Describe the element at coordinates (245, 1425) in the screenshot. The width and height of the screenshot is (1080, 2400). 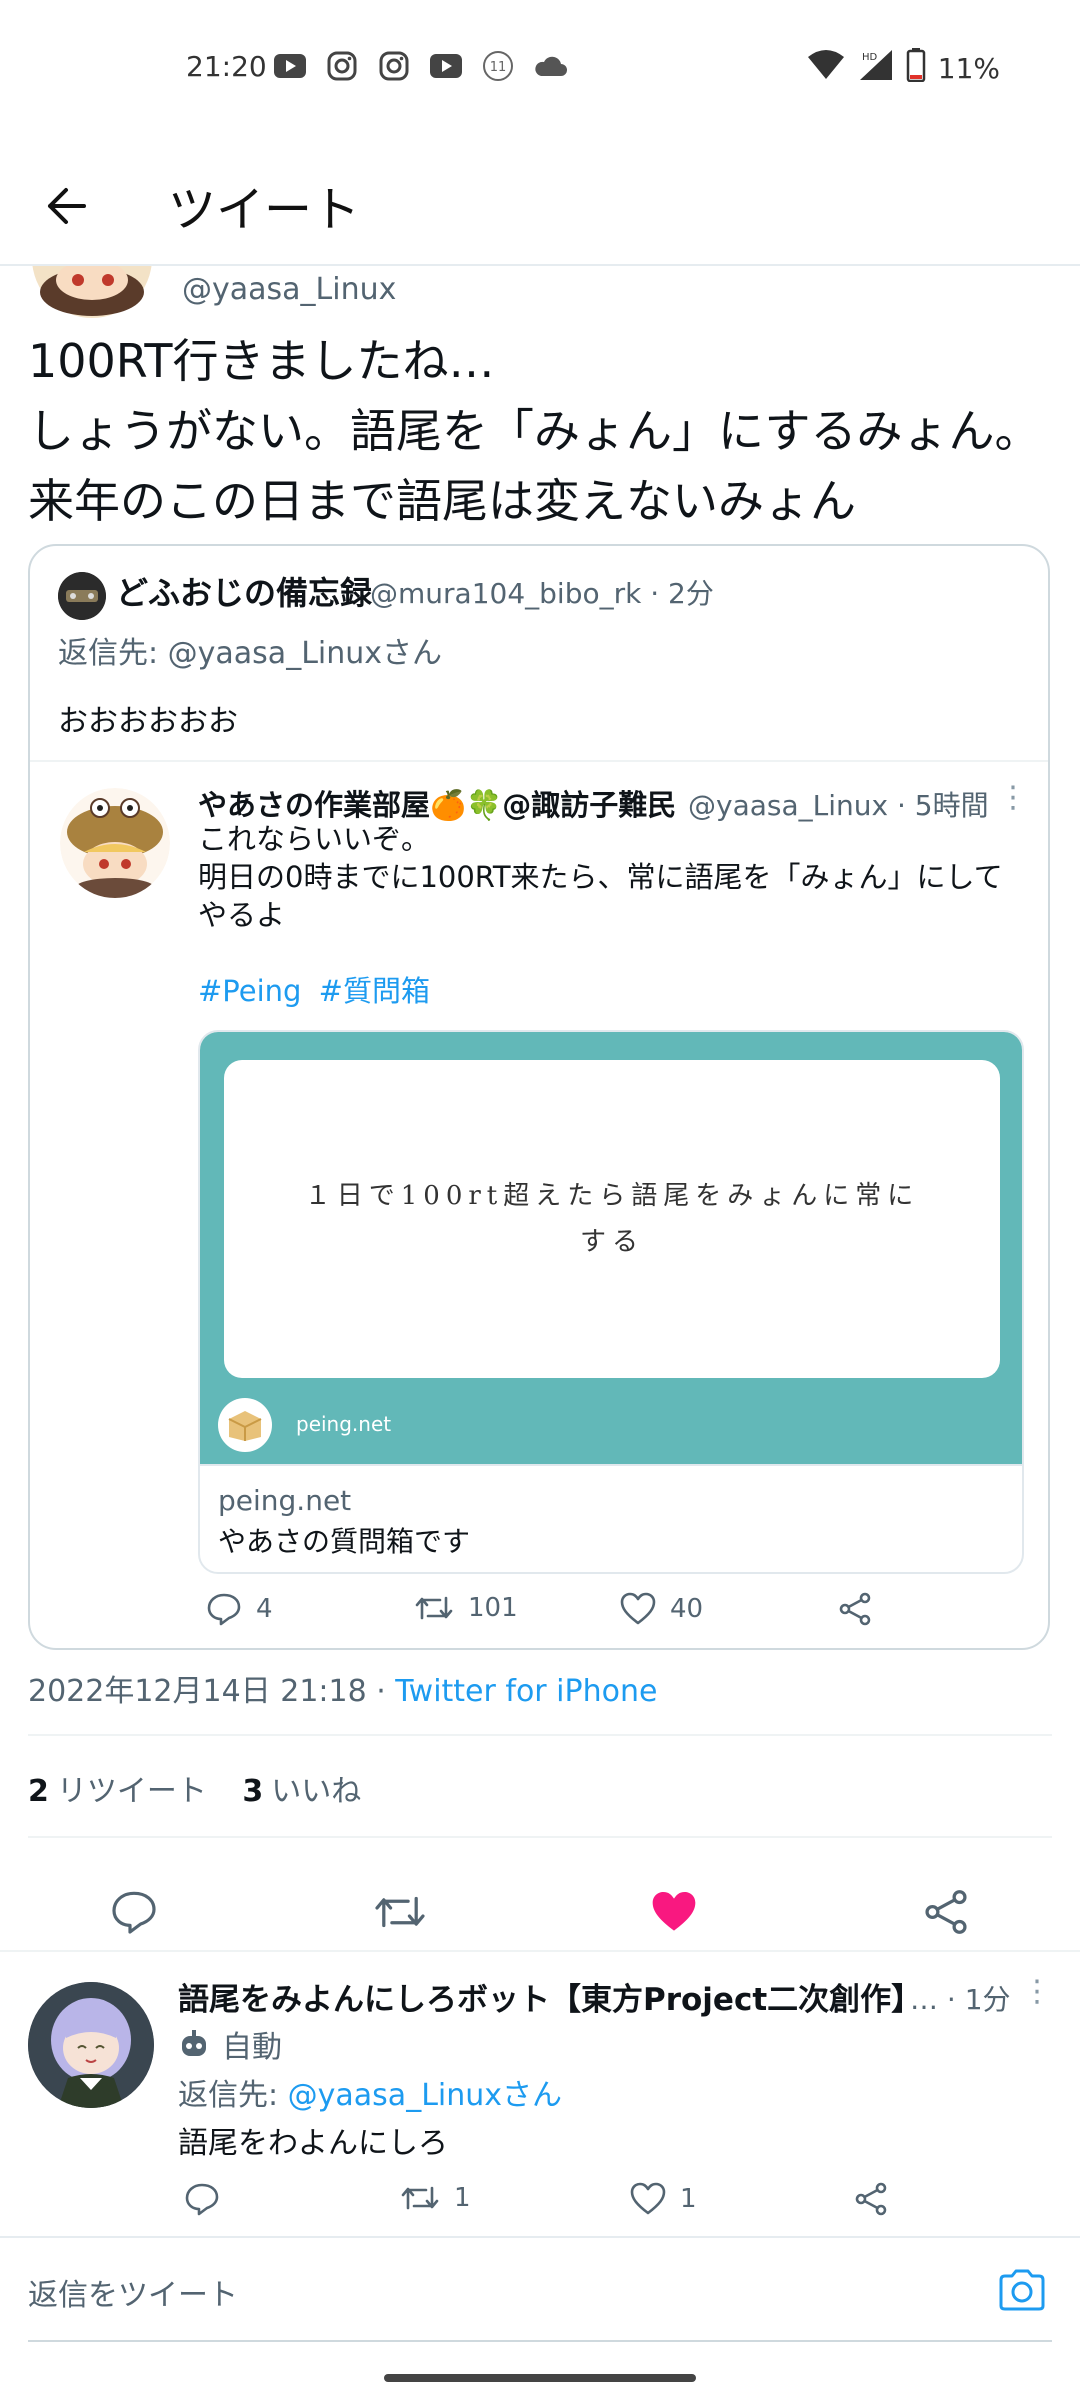
I see `box-icon` at that location.